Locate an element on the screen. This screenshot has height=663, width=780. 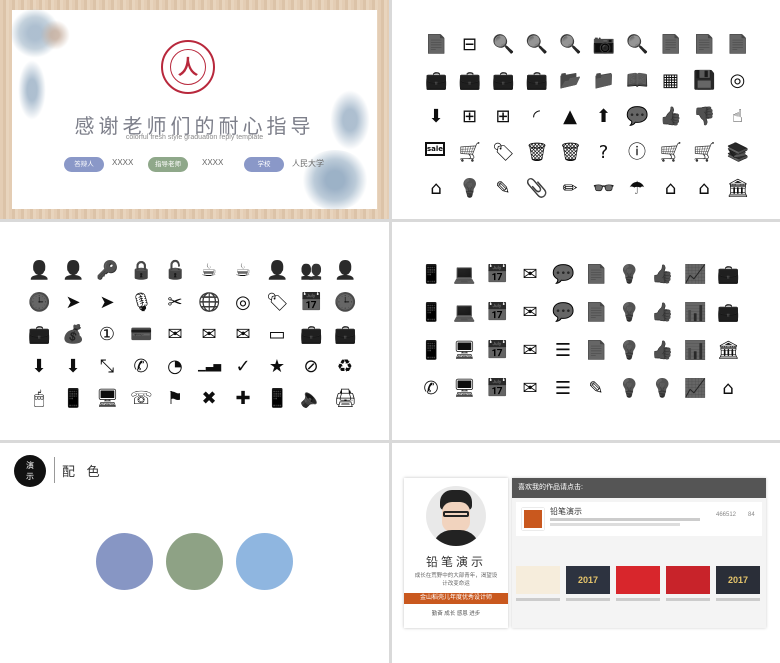
university-logo: 人 is located at coordinates (188, 67).